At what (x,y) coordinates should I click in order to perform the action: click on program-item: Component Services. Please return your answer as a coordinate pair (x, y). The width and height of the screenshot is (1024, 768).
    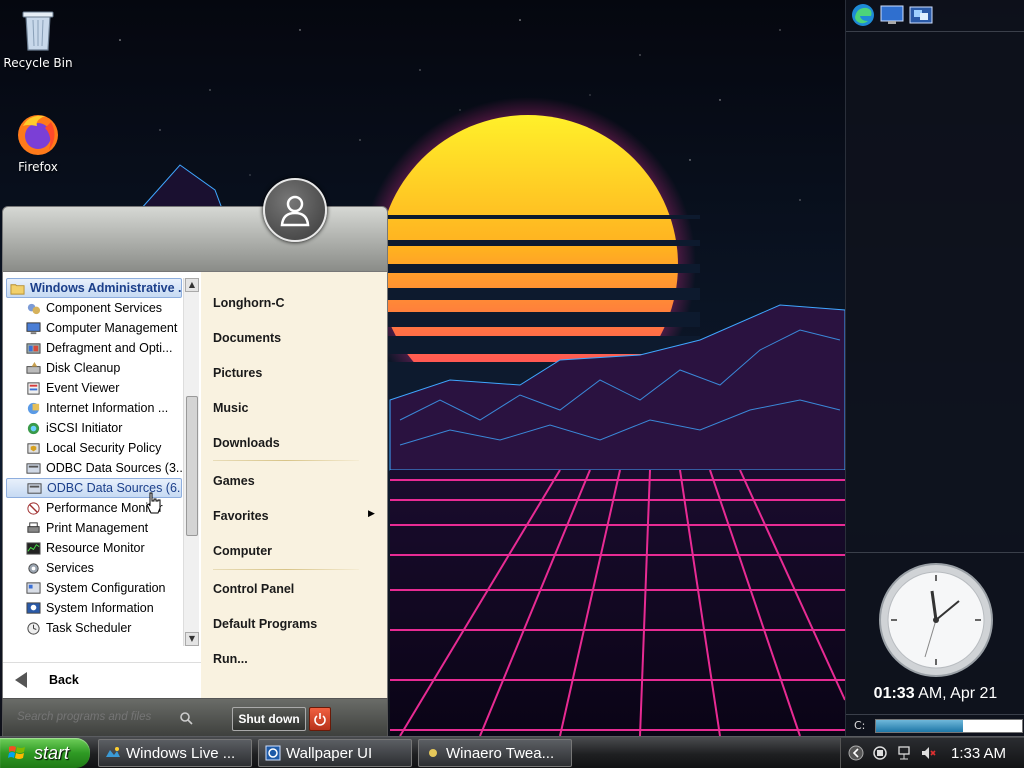
    Looking at the image, I should click on (94, 308).